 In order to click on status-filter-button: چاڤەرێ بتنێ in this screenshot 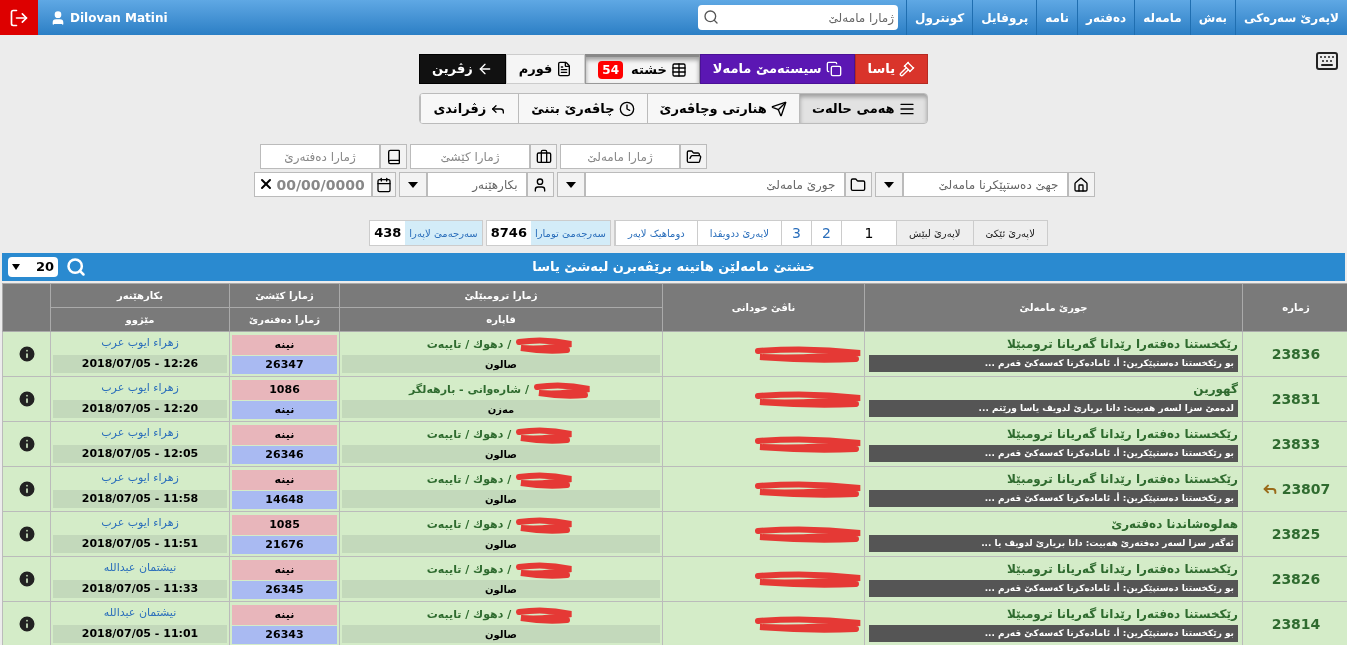, I will do `click(582, 108)`.